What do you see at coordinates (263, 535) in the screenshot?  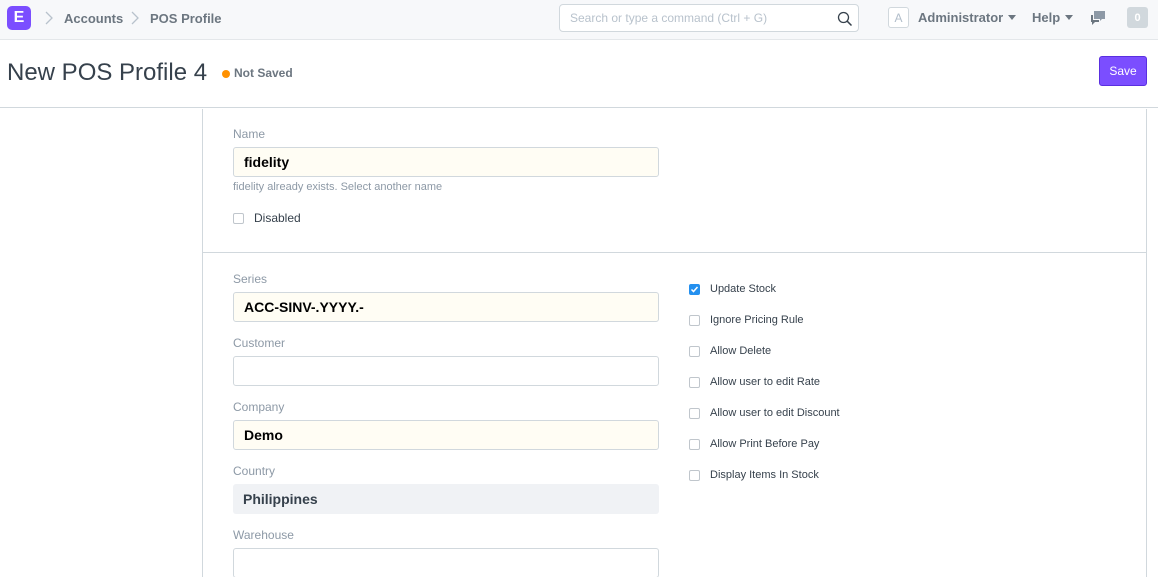 I see `warehouse-label: Warehouse` at bounding box center [263, 535].